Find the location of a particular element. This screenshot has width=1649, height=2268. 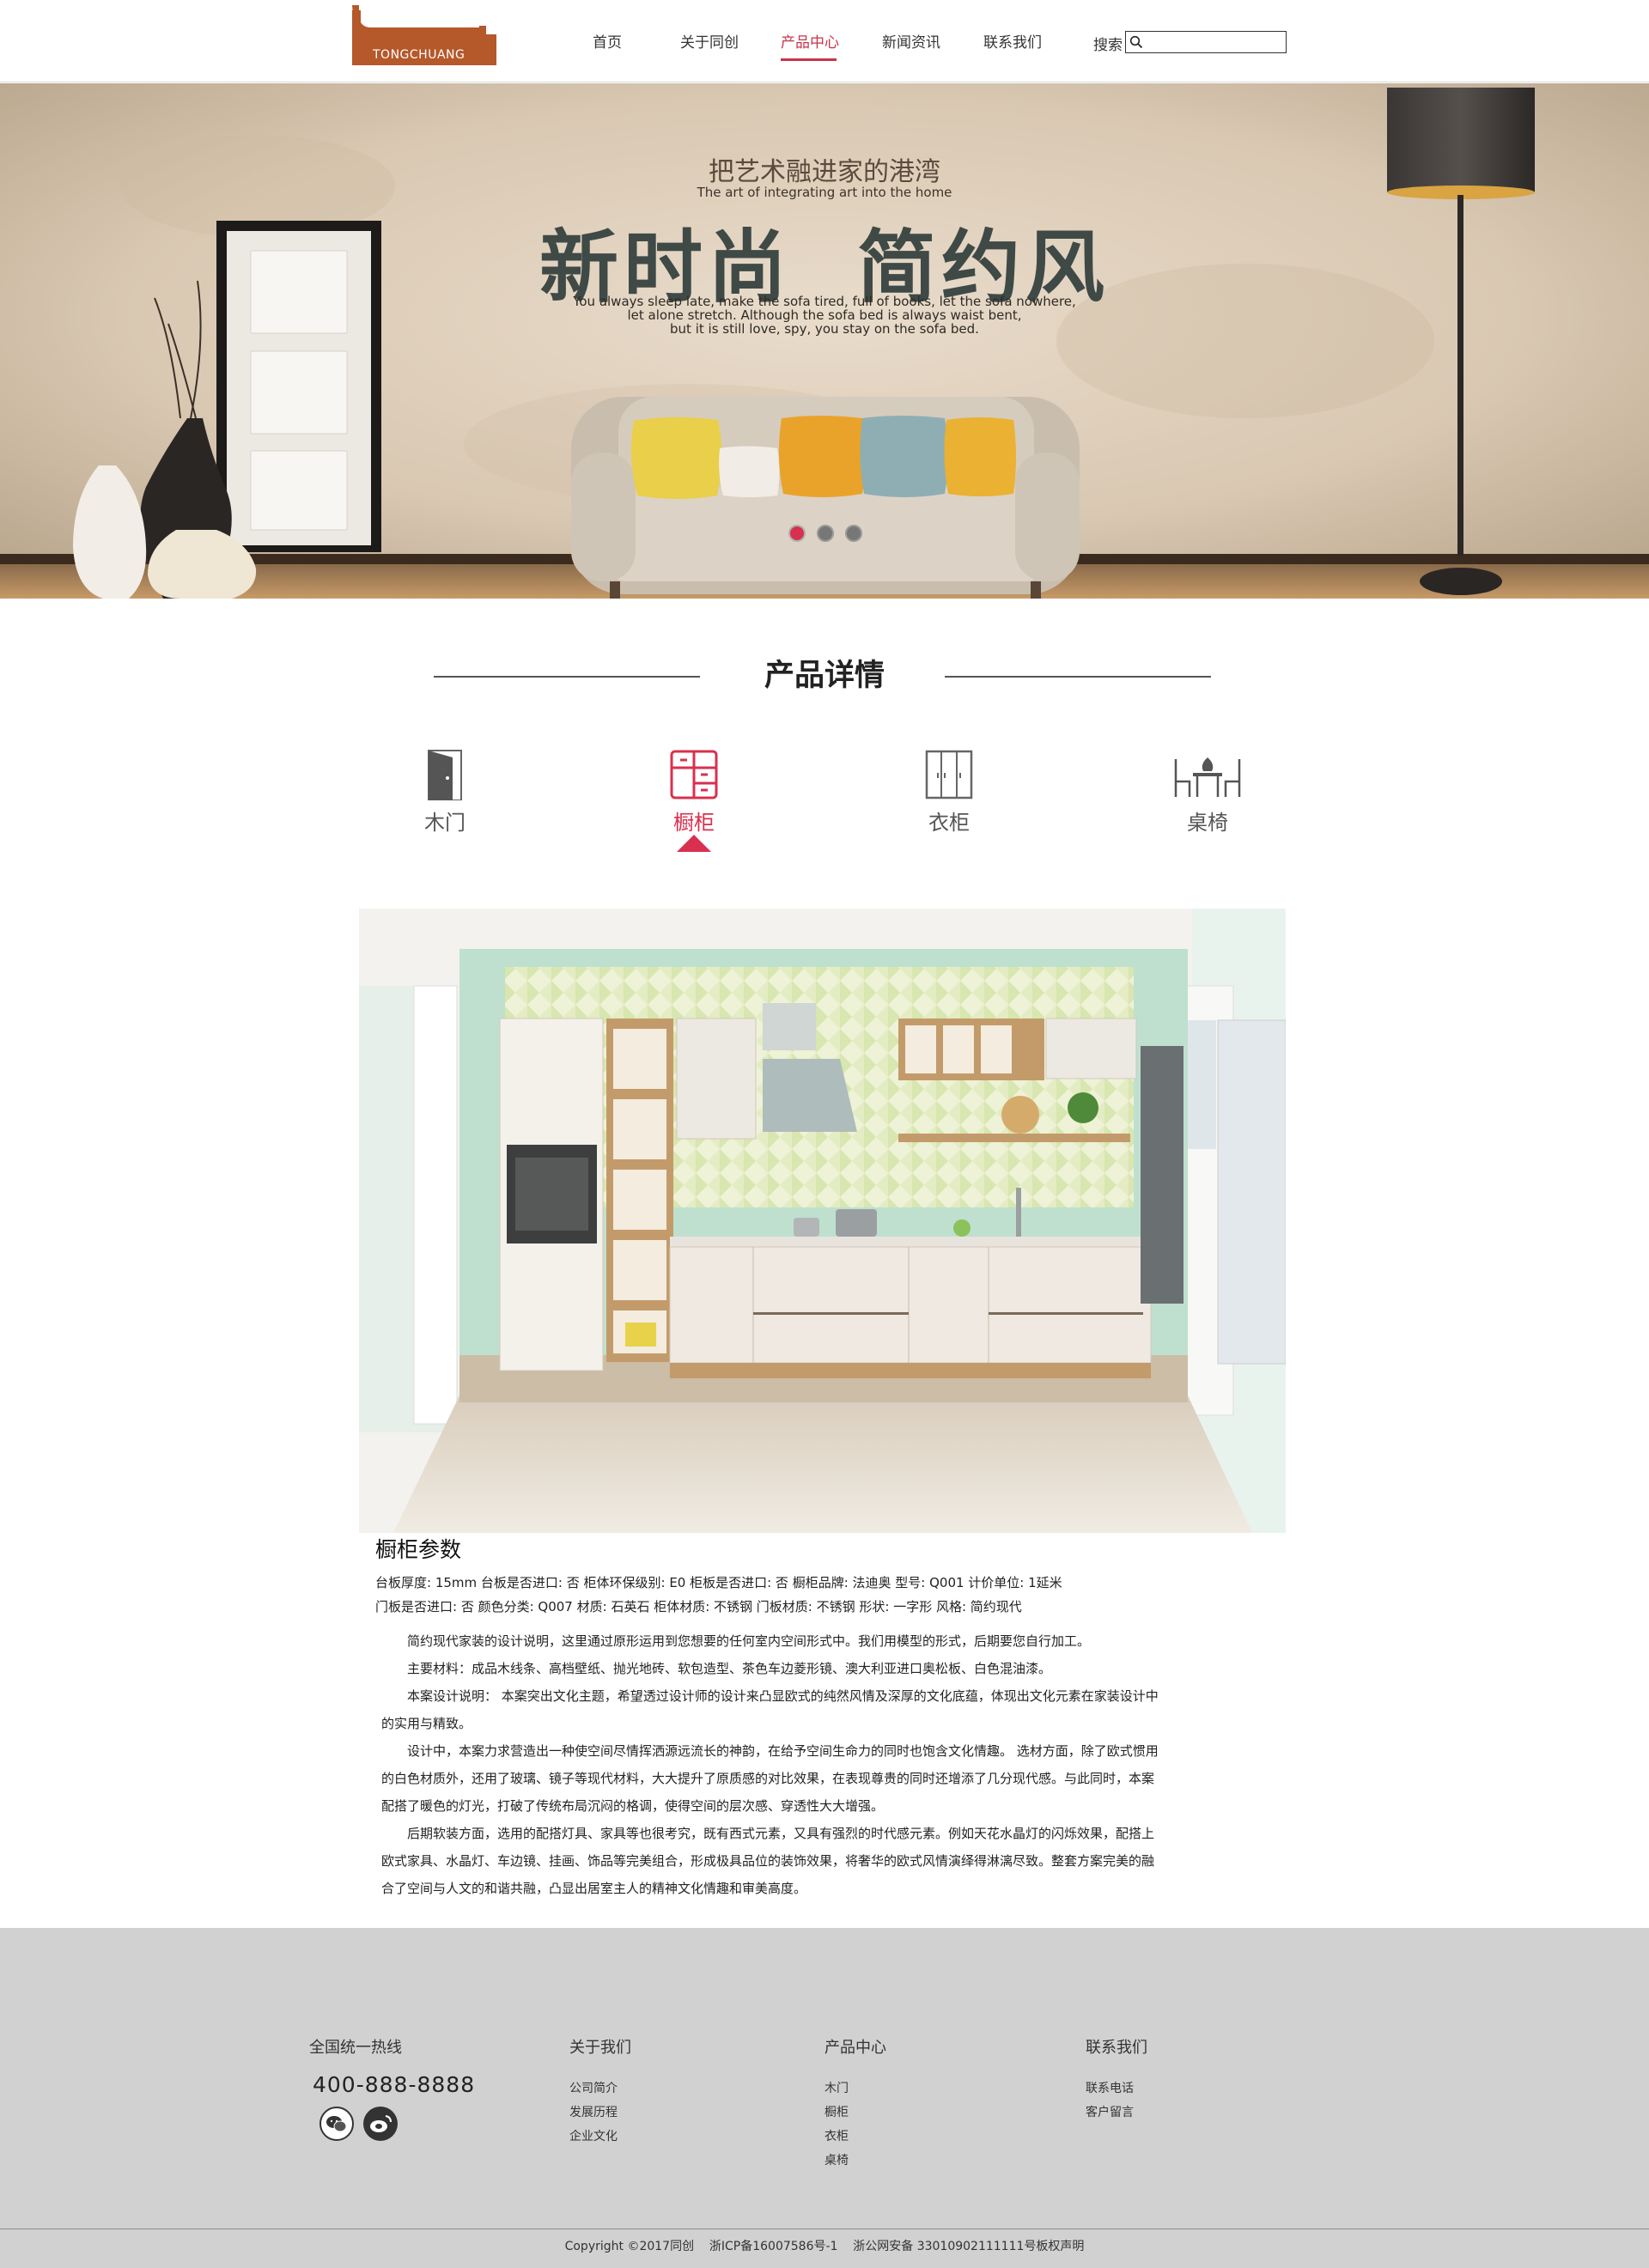

tab-doors: 木门 is located at coordinates (444, 792).